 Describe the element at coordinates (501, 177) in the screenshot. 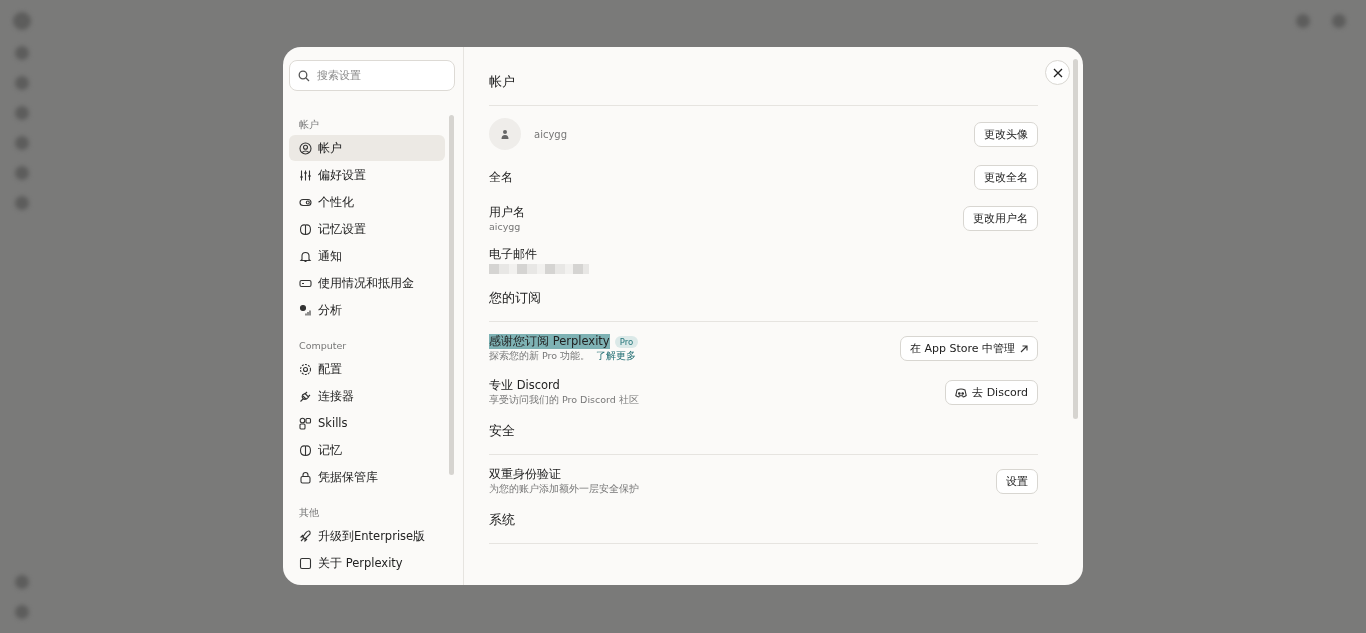

I see `field-label: 全名` at that location.